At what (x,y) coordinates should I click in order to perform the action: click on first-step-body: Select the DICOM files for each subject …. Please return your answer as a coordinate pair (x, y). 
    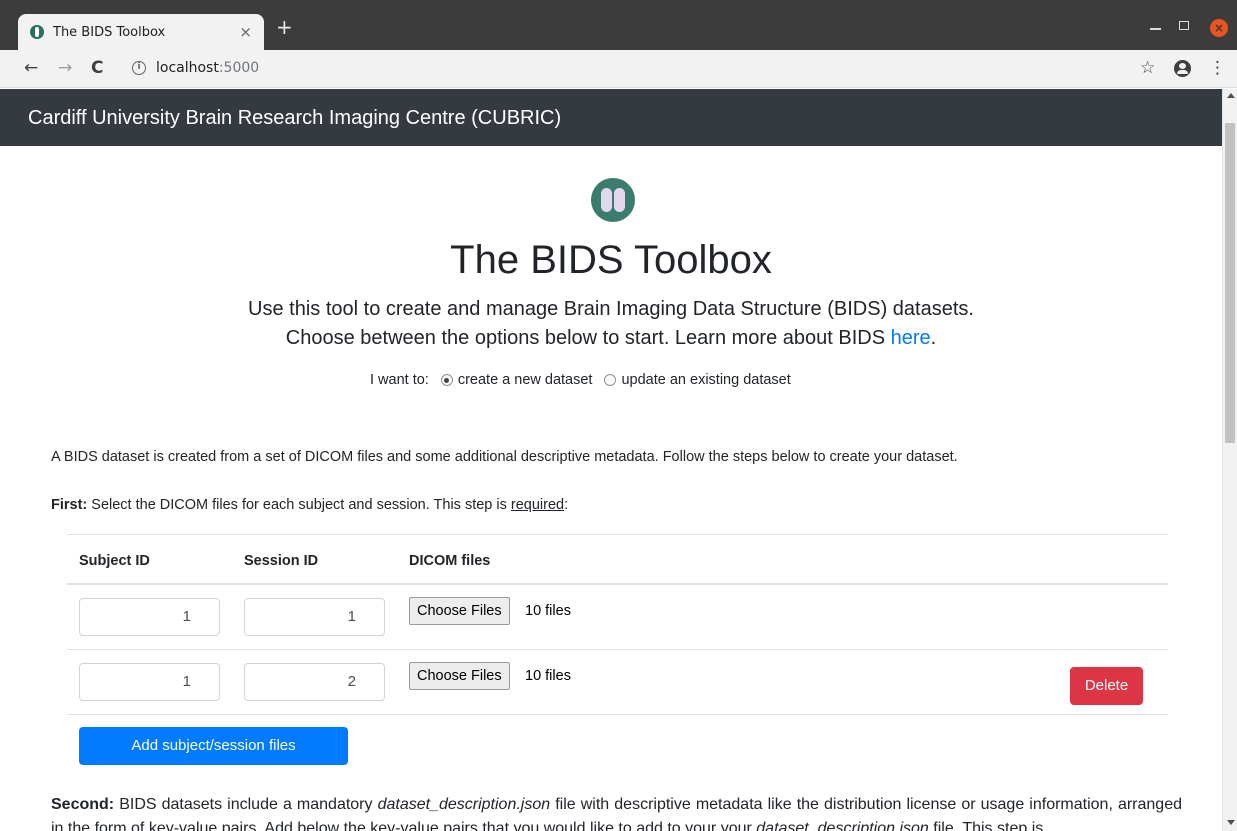
    Looking at the image, I should click on (299, 505).